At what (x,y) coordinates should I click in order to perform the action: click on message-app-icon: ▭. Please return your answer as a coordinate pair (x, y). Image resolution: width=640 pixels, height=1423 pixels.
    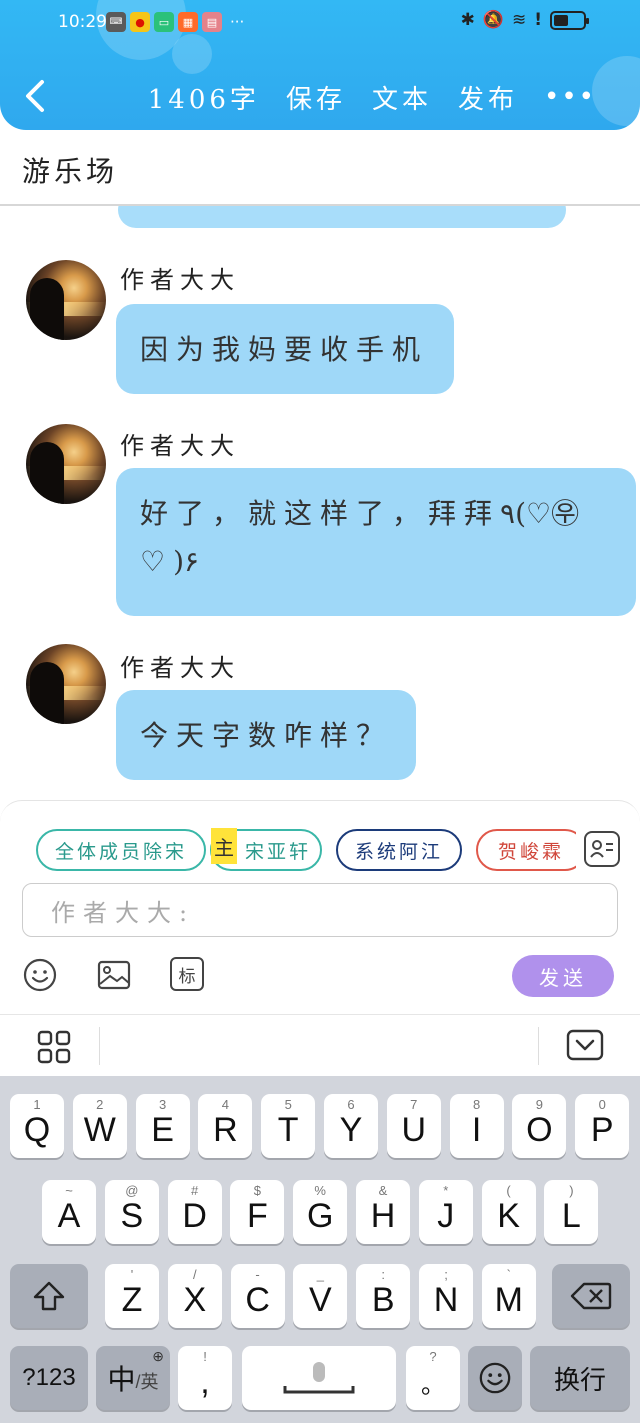
    Looking at the image, I should click on (164, 22).